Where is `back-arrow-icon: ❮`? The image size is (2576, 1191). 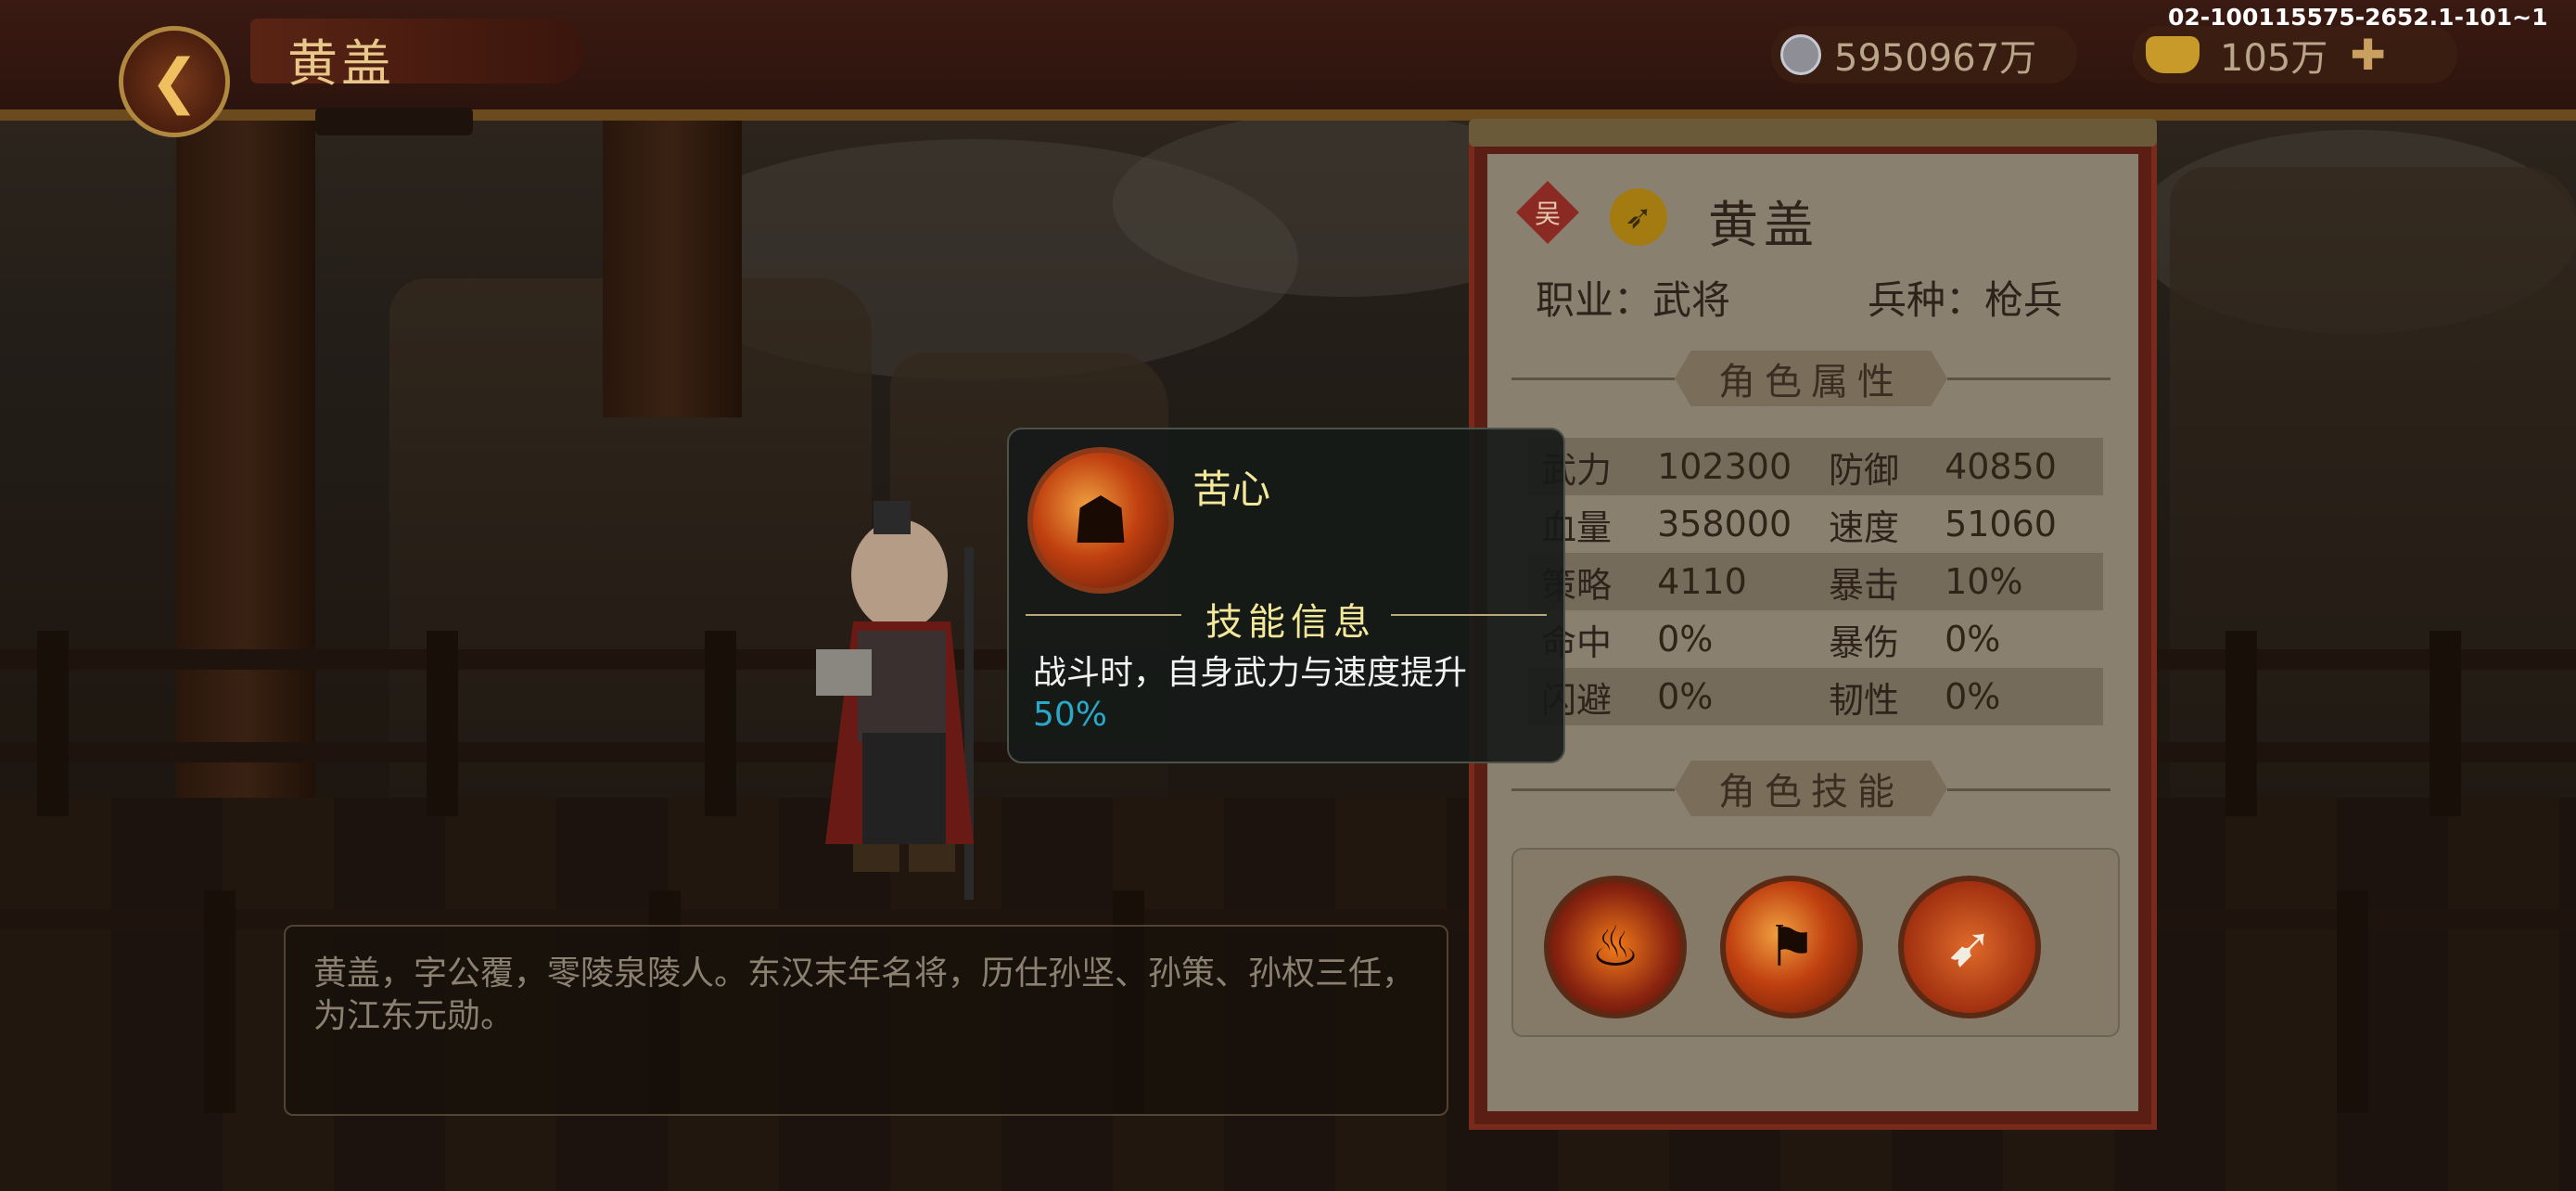
back-arrow-icon: ❮ is located at coordinates (174, 81).